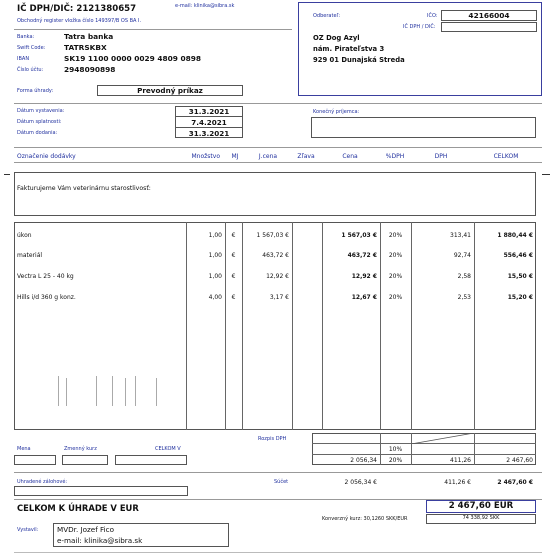 This screenshot has height=560, width=560. What do you see at coordinates (85, 47) in the screenshot?
I see `swift-value: TATRSKBX` at bounding box center [85, 47].